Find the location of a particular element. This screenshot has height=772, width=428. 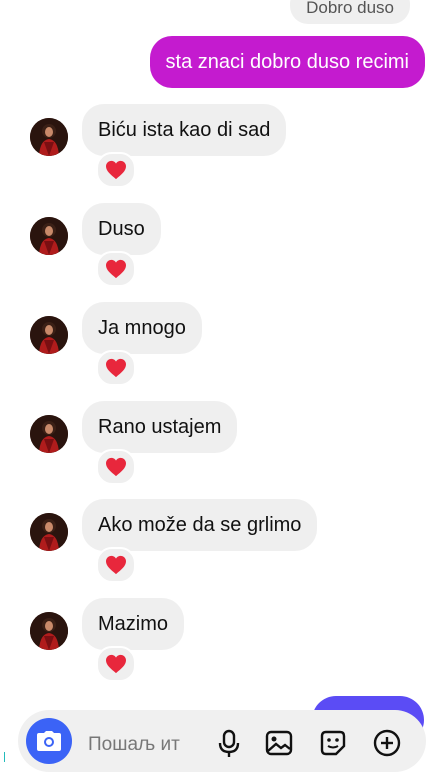

received-message-row: Ja mnogo is located at coordinates (214, 350).